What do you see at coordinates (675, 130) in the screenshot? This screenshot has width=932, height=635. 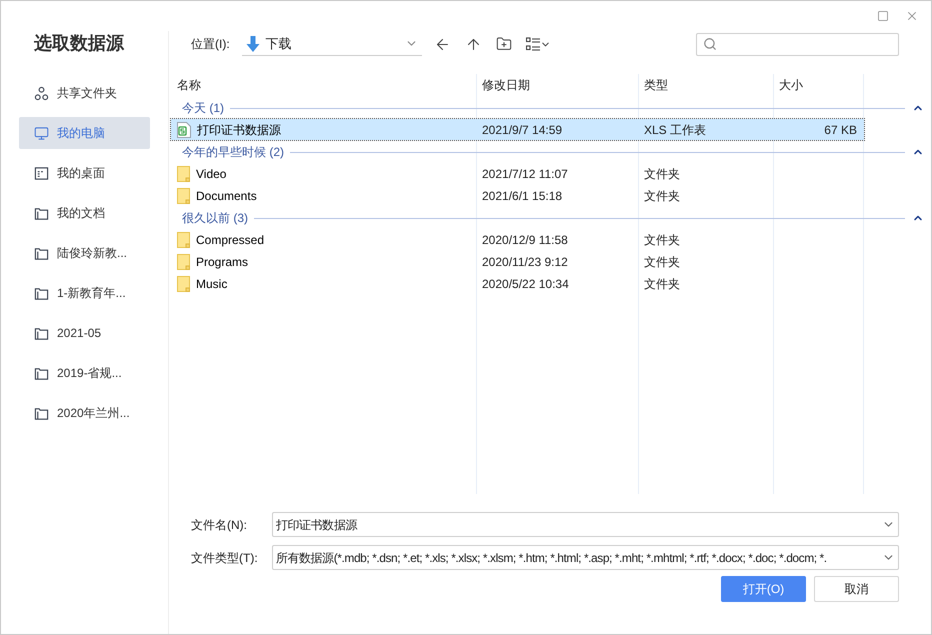 I see `type-cell-text: XLS 工作表` at bounding box center [675, 130].